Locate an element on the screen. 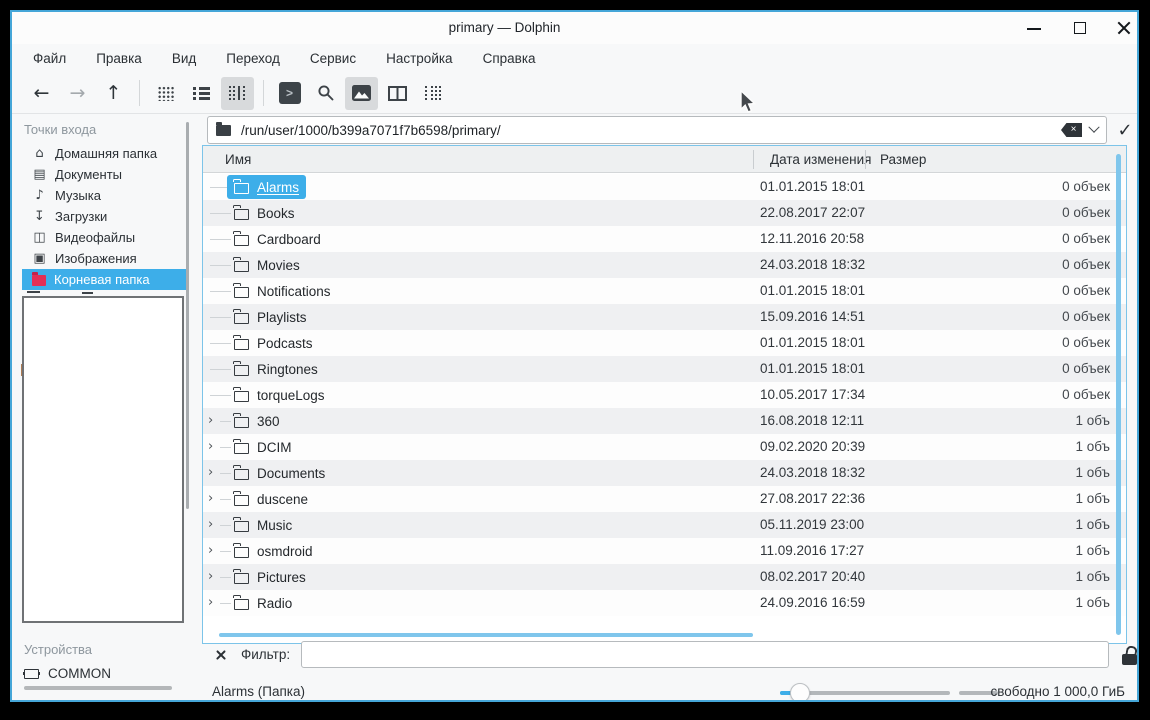  menu-item: Файл is located at coordinates (49, 58).